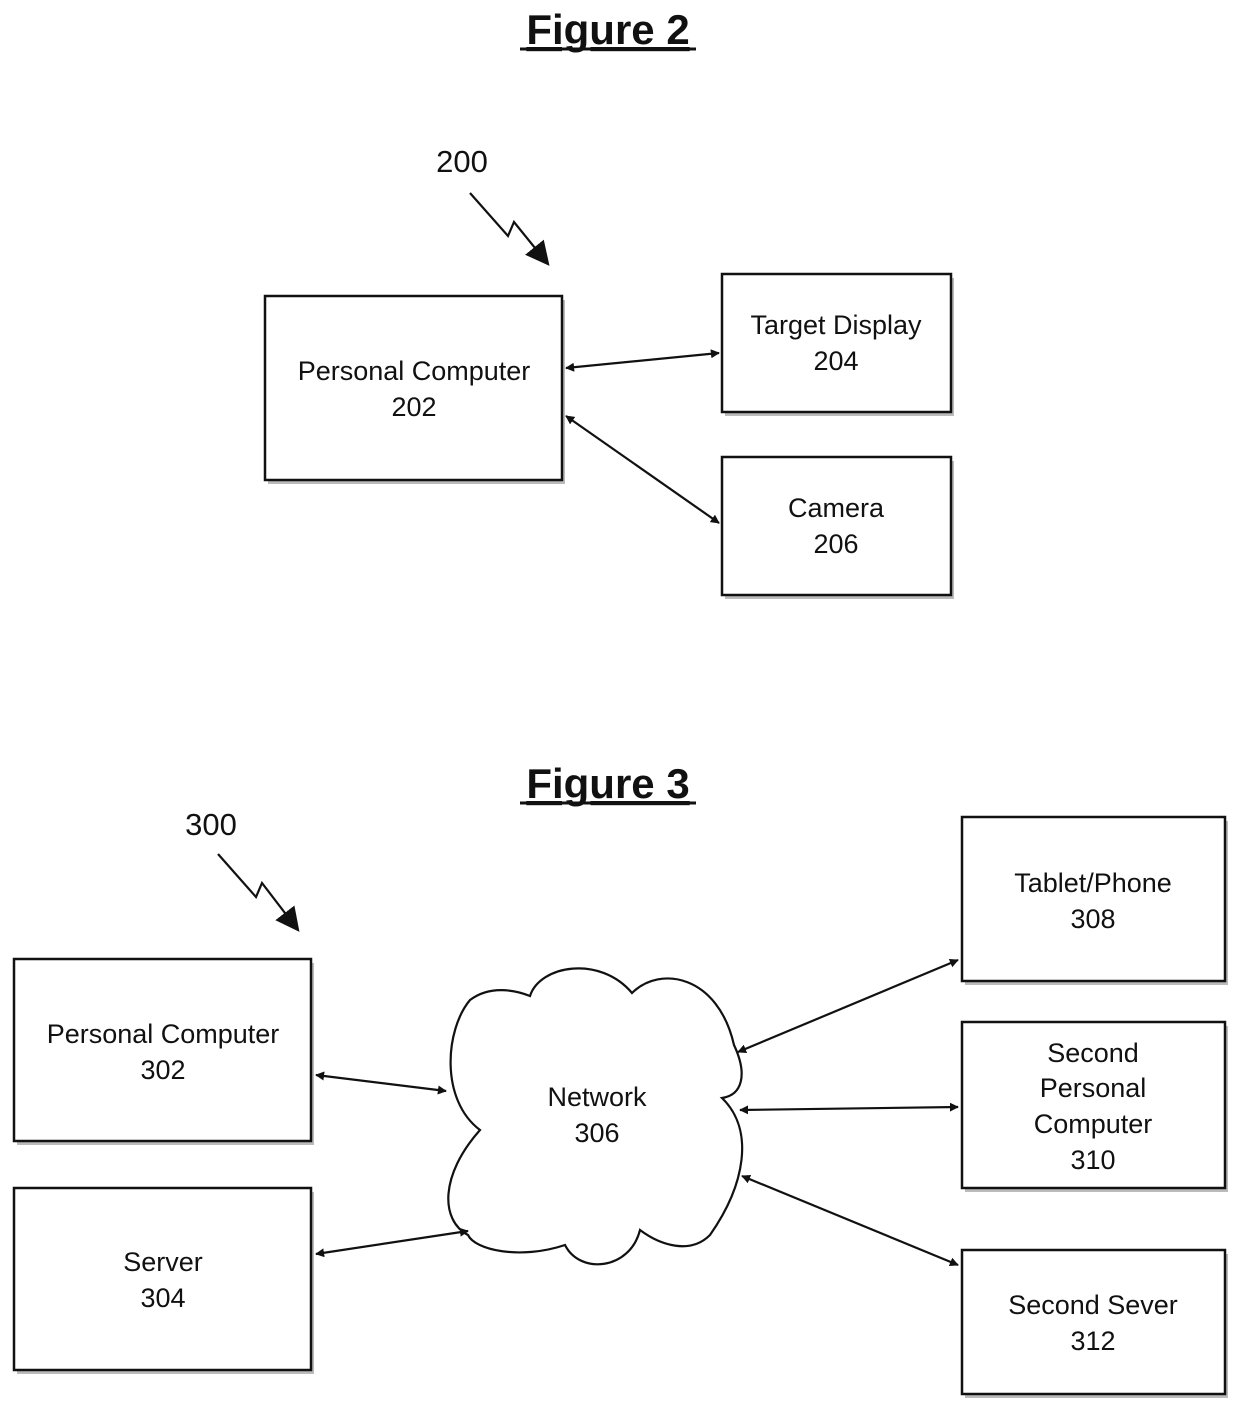  What do you see at coordinates (211, 824) in the screenshot?
I see `figure-3-ref-number: 300` at bounding box center [211, 824].